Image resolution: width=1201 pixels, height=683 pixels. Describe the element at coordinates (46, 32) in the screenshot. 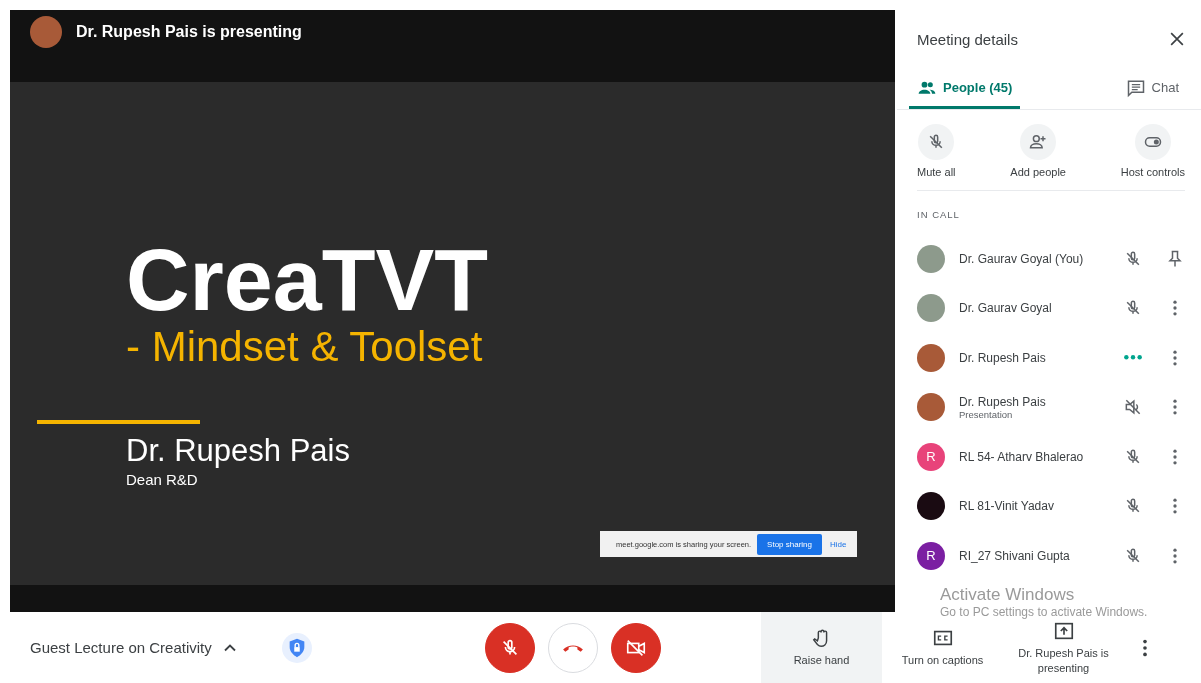

I see `avatar` at that location.